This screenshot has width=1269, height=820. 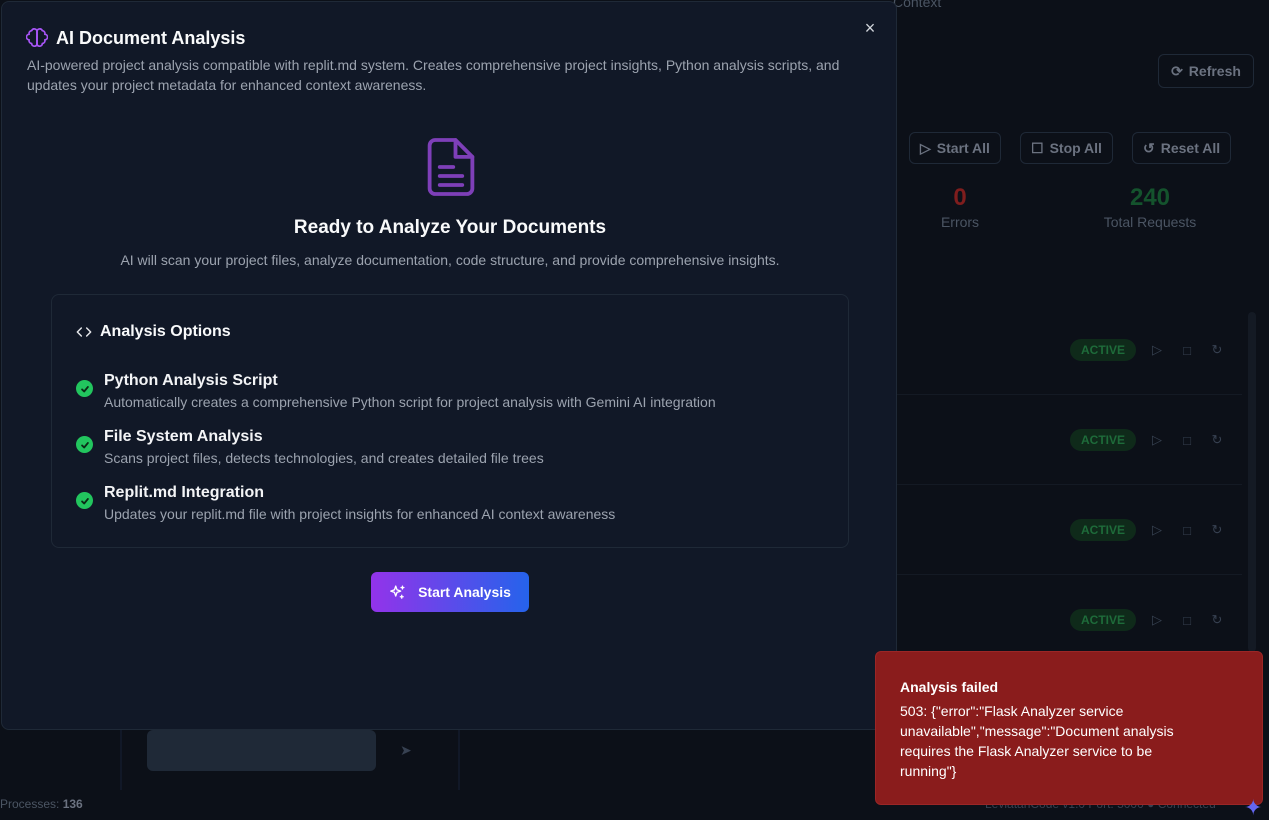 I want to click on dialog-title-text: AI Document Analysis, so click(x=151, y=37).